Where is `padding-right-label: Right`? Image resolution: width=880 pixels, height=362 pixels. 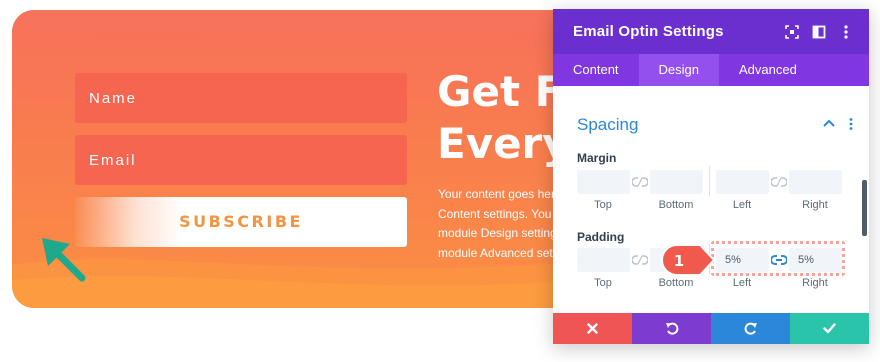 padding-right-label: Right is located at coordinates (815, 283).